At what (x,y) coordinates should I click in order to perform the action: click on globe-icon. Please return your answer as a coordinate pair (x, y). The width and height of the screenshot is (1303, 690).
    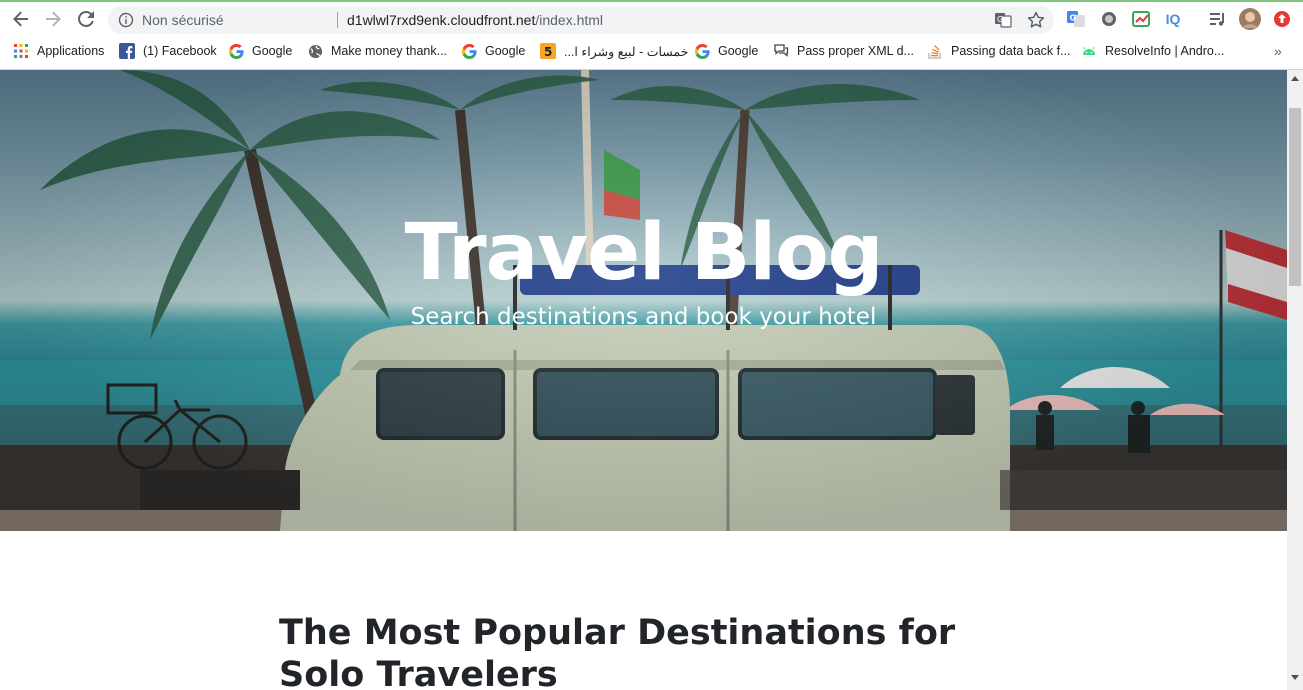
    Looking at the image, I should click on (315, 51).